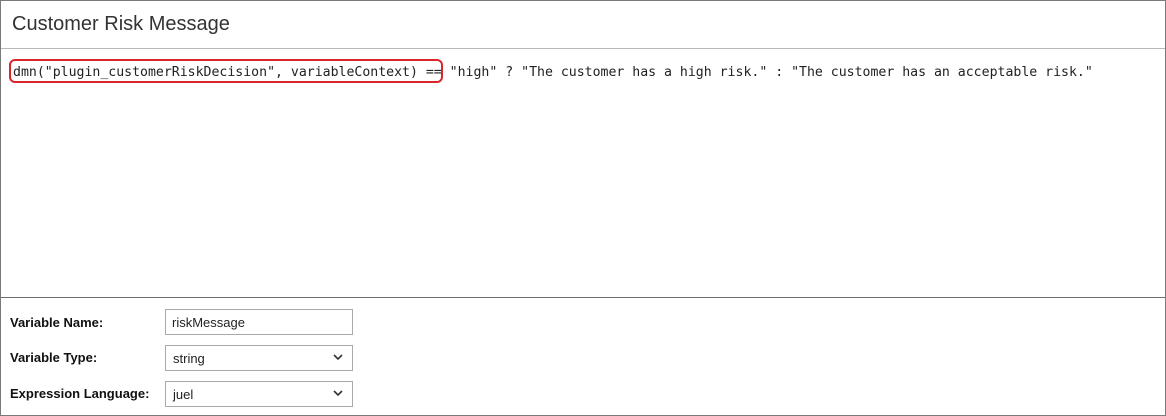 This screenshot has width=1166, height=416. I want to click on panel-title: Customer Risk Message, so click(121, 24).